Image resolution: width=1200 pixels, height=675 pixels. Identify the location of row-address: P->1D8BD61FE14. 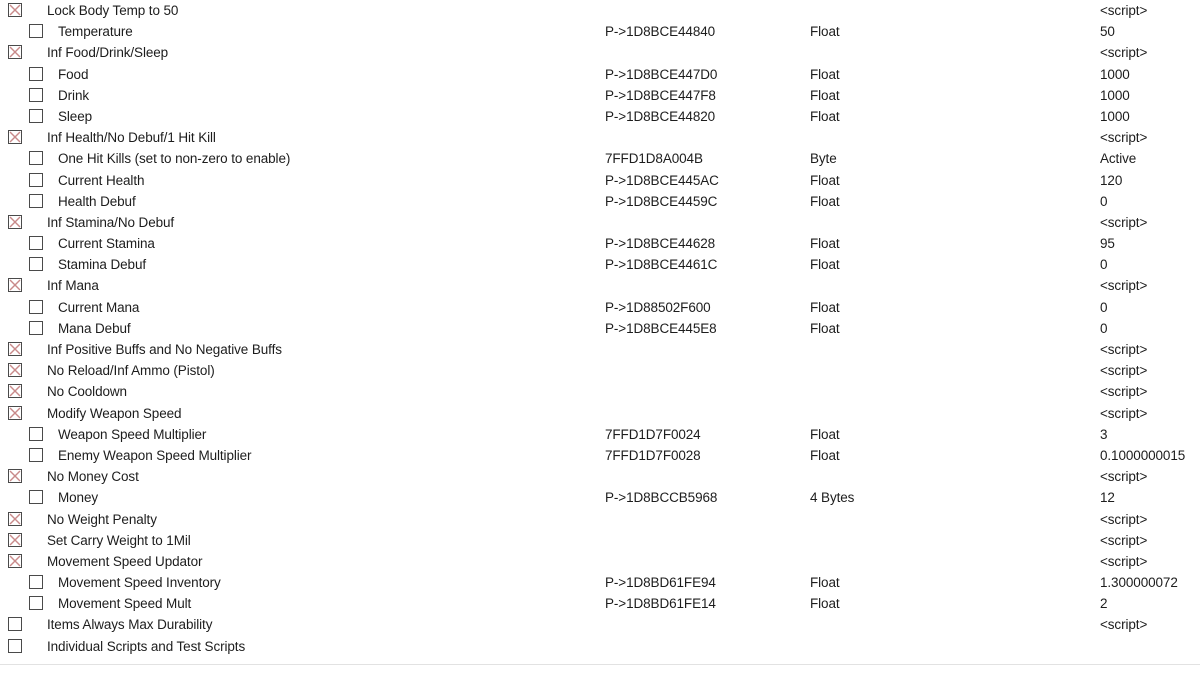
(660, 603).